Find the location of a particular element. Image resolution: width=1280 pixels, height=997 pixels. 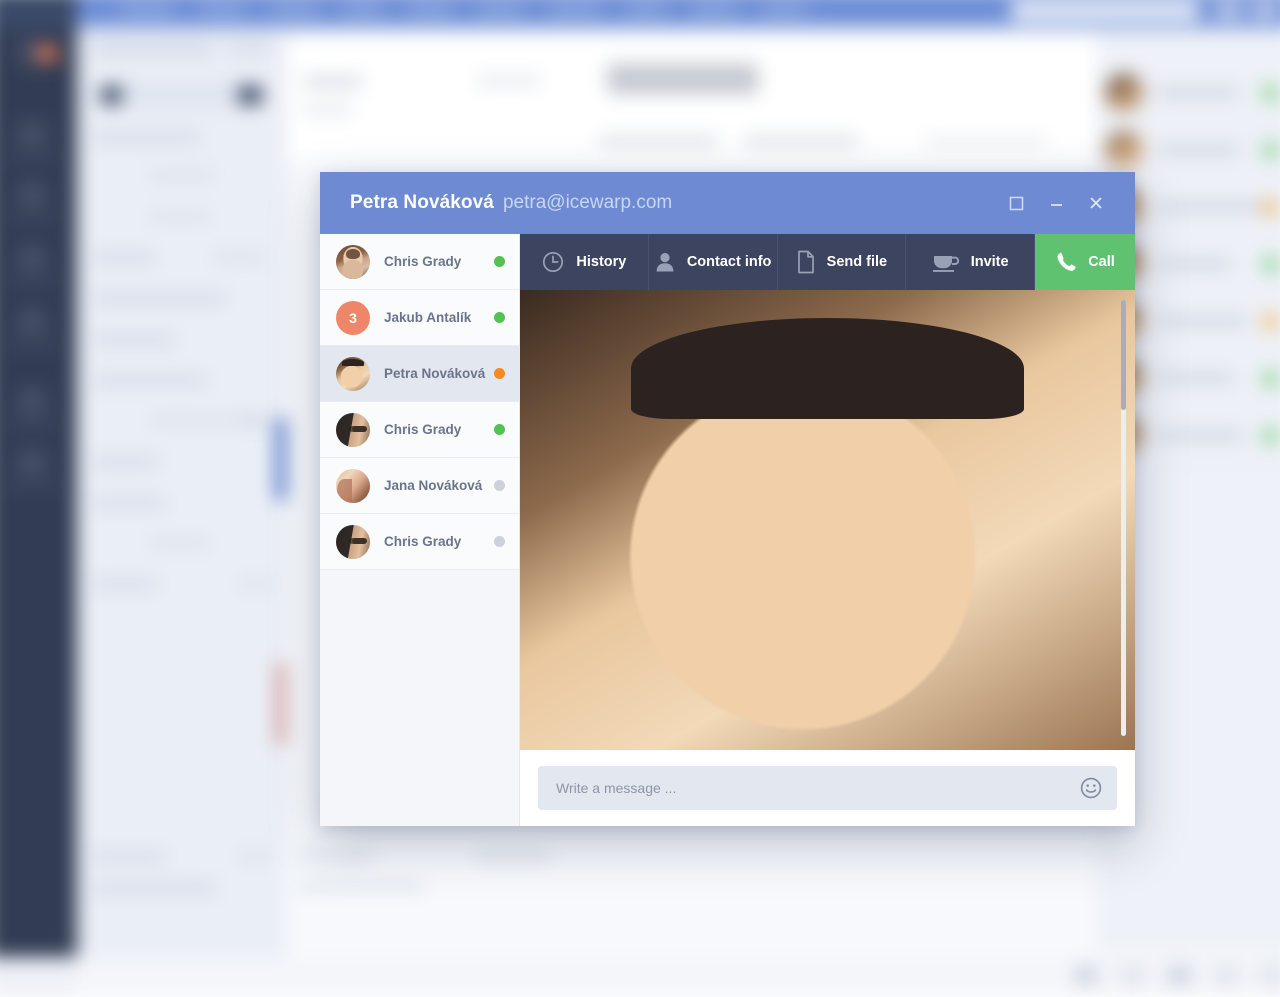

contact-list-item: Petra Nováková is located at coordinates (419, 374).